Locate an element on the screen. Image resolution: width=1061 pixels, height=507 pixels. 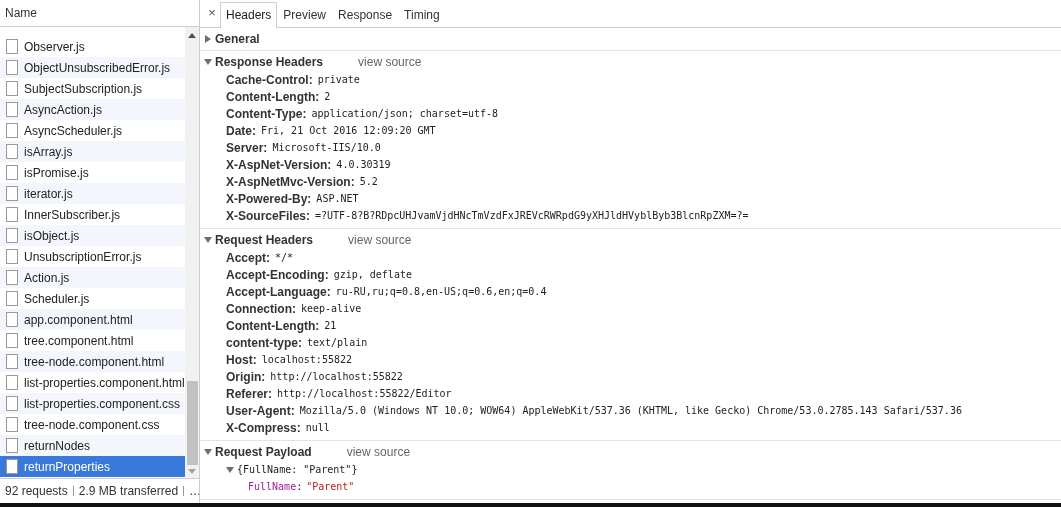
tab: Timing is located at coordinates (422, 14).